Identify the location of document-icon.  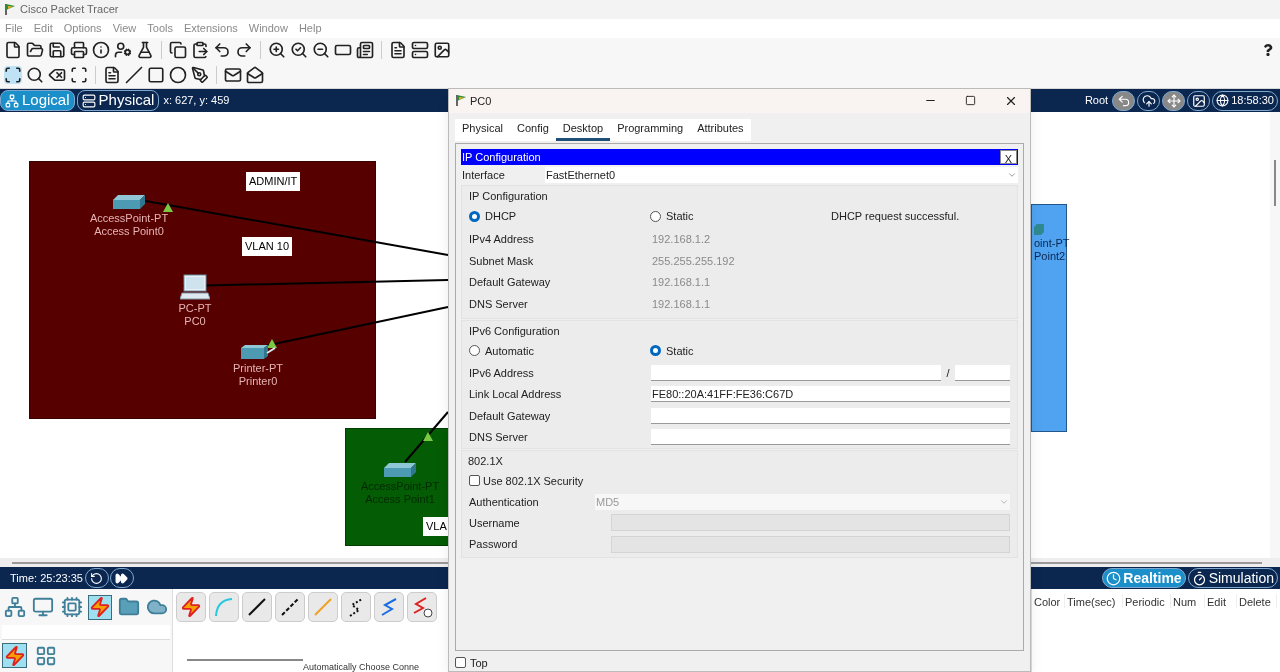
(398, 50).